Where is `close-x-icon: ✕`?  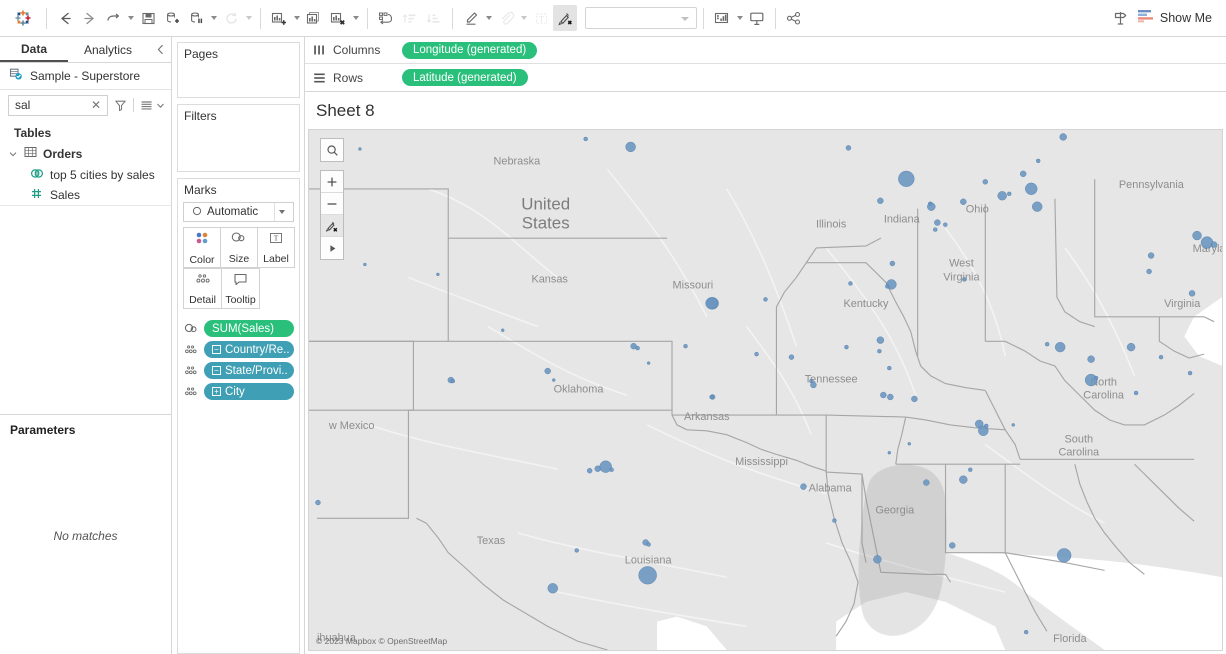 close-x-icon: ✕ is located at coordinates (96, 105).